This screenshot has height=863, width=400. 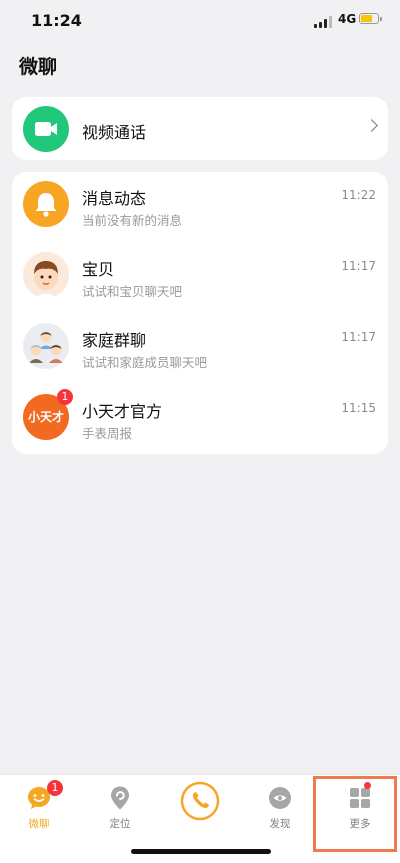 I want to click on brand-logo-text: 小天才, so click(x=45, y=417).